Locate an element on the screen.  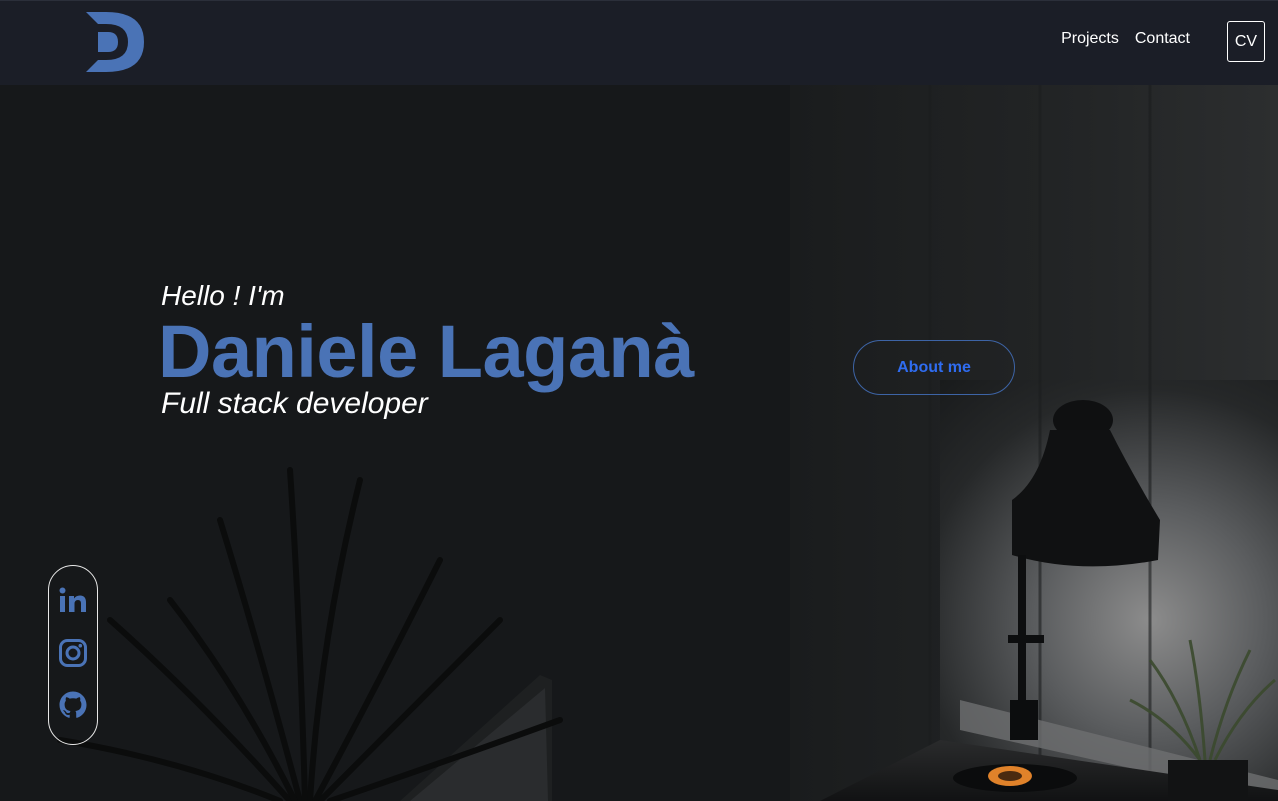
greeting-text: Hello ! I'm is located at coordinates (223, 295).